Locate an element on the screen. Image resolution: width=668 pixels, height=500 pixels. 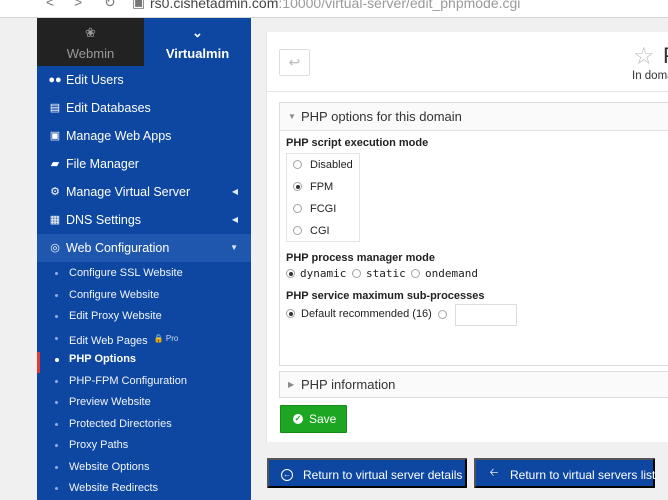
subitem-label: Edit Web Pages is located at coordinates (108, 340).